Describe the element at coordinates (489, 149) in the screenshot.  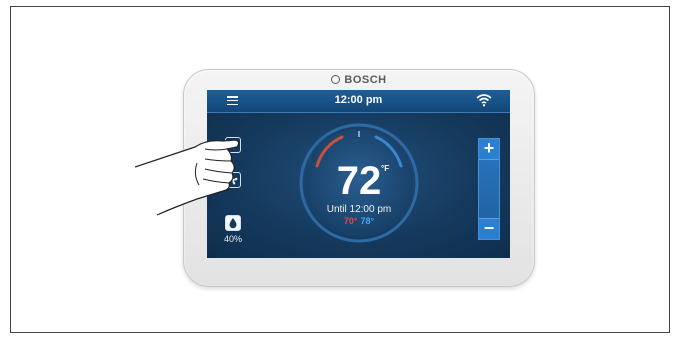
I see `increase-temperature-button: +` at that location.